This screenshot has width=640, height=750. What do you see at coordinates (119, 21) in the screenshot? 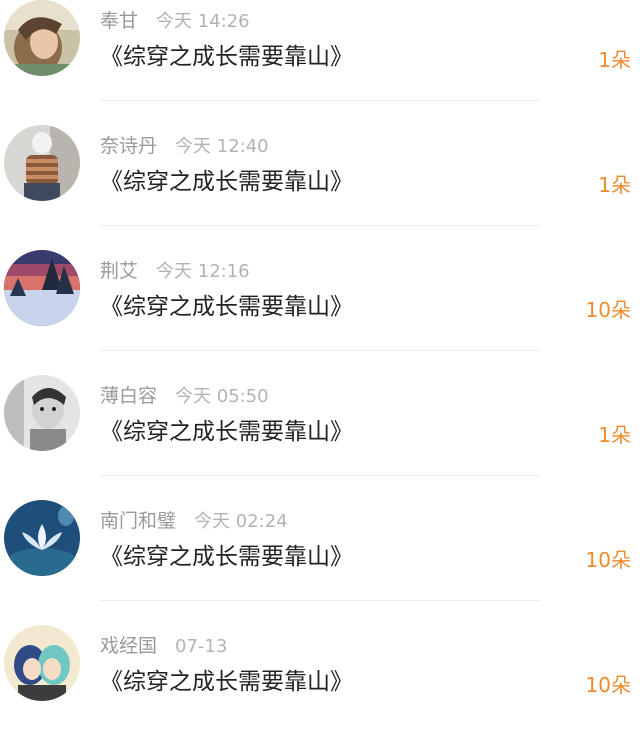
I see `user-name: 奉甘` at bounding box center [119, 21].